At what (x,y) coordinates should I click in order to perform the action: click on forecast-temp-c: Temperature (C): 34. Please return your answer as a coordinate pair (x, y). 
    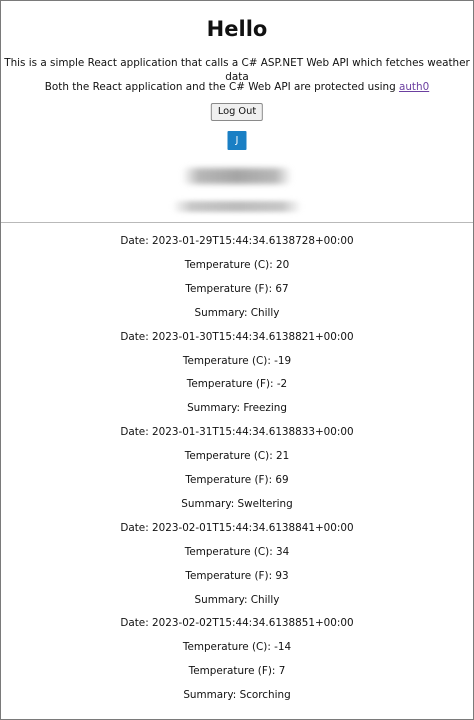
    Looking at the image, I should click on (237, 552).